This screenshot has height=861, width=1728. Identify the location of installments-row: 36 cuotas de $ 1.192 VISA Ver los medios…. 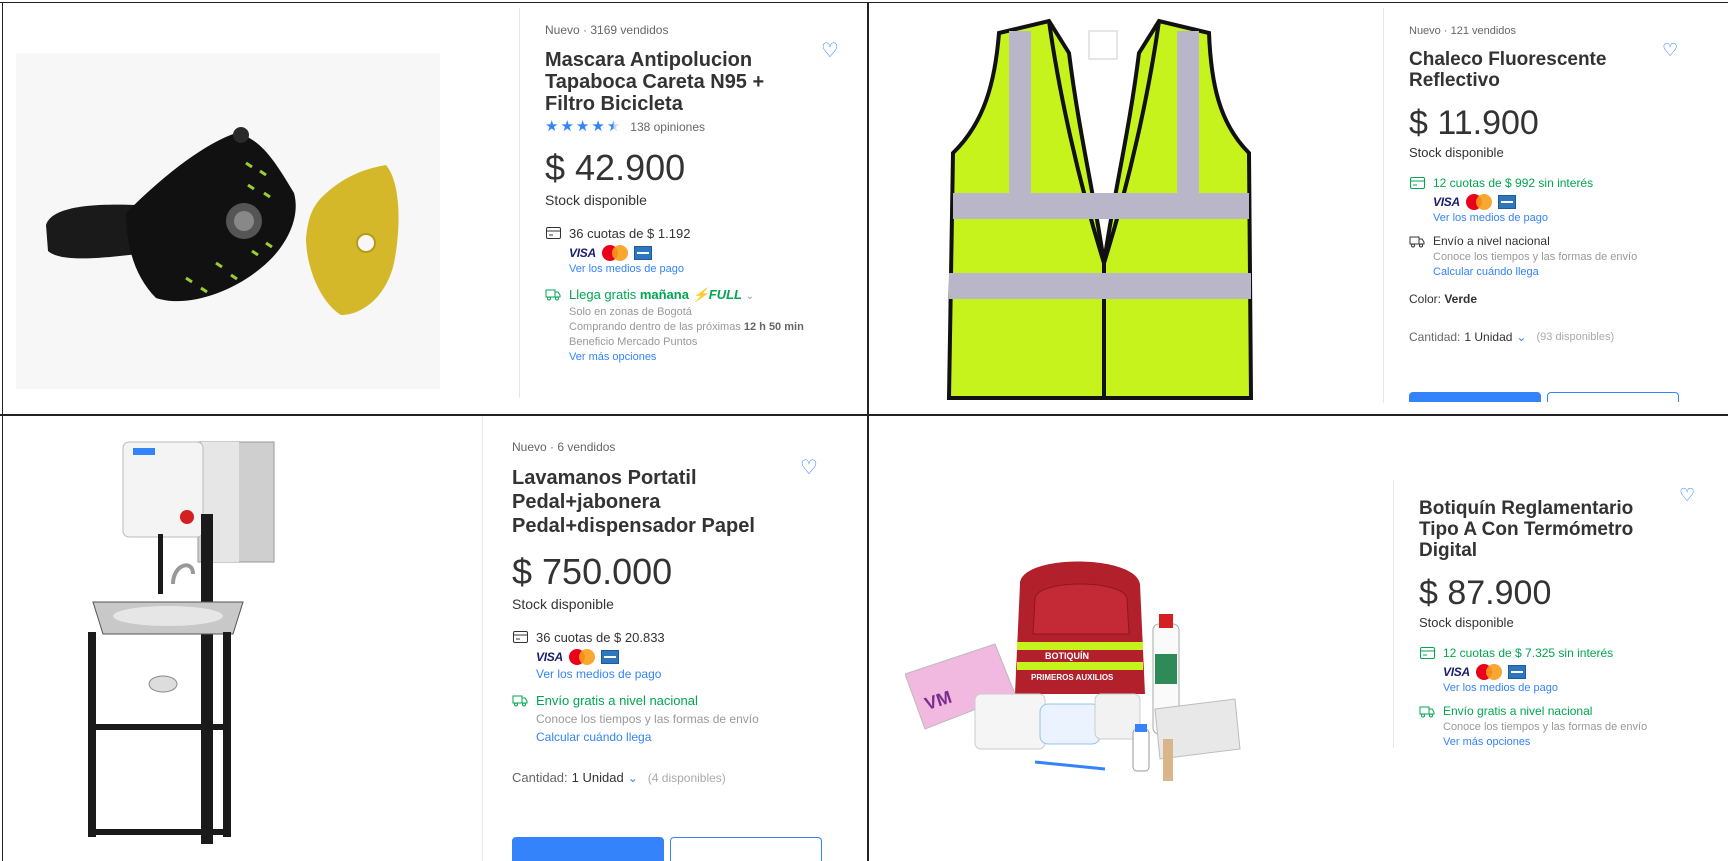
(700, 250).